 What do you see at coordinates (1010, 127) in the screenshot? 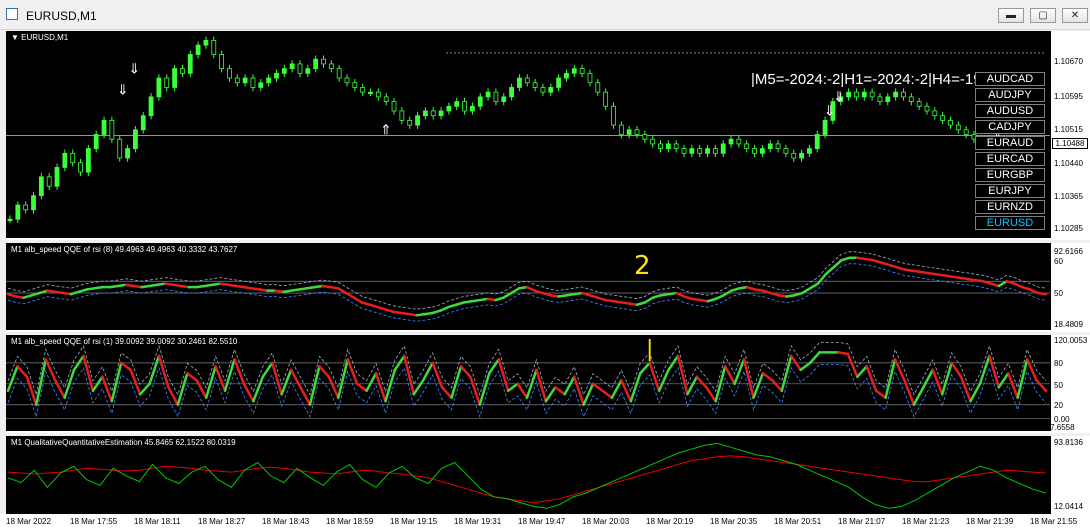
I see `symbol-button-cadjpy: CADJPY` at bounding box center [1010, 127].